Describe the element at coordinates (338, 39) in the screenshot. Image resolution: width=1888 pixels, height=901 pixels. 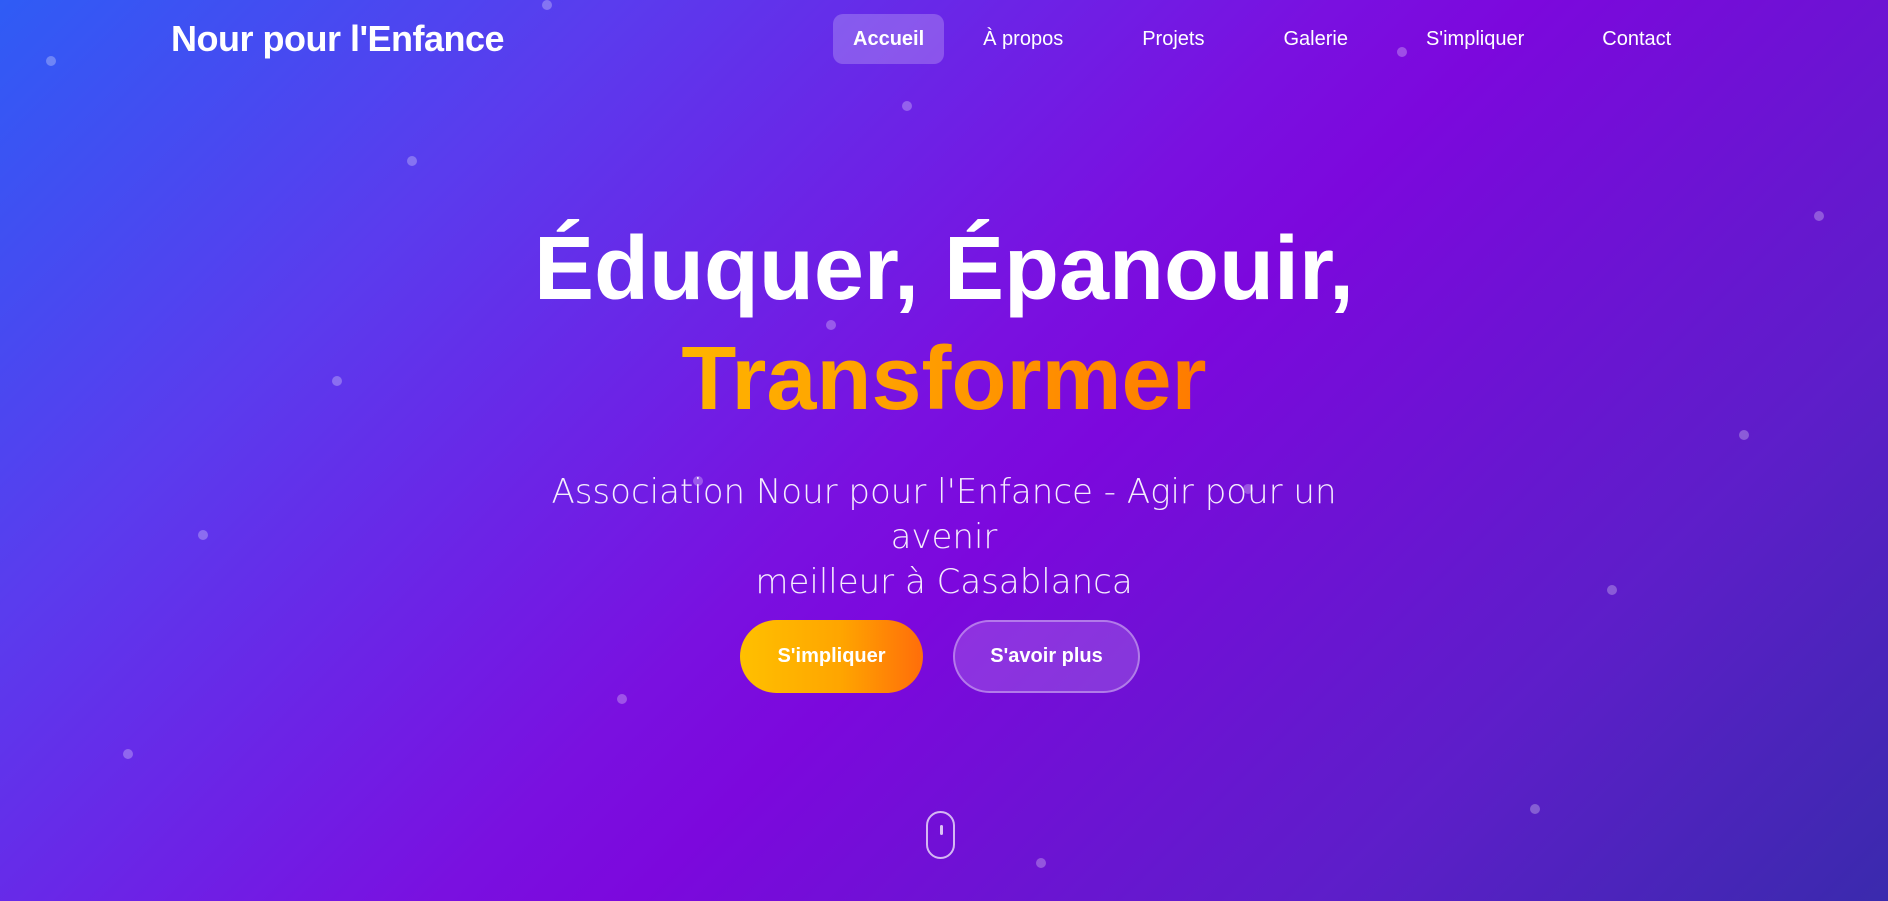
I see `site-logo-text: Nour pour l'Enfance` at that location.